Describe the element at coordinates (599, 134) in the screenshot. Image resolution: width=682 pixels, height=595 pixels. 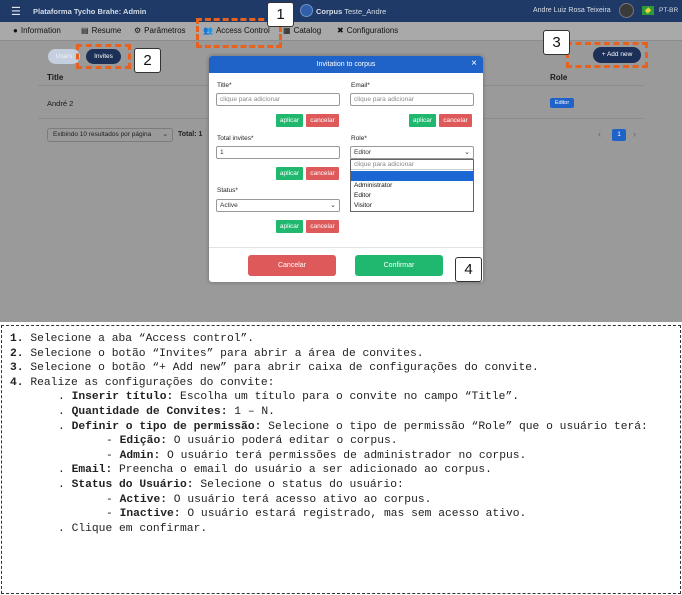
I see `pager-prev-button: ‹` at that location.